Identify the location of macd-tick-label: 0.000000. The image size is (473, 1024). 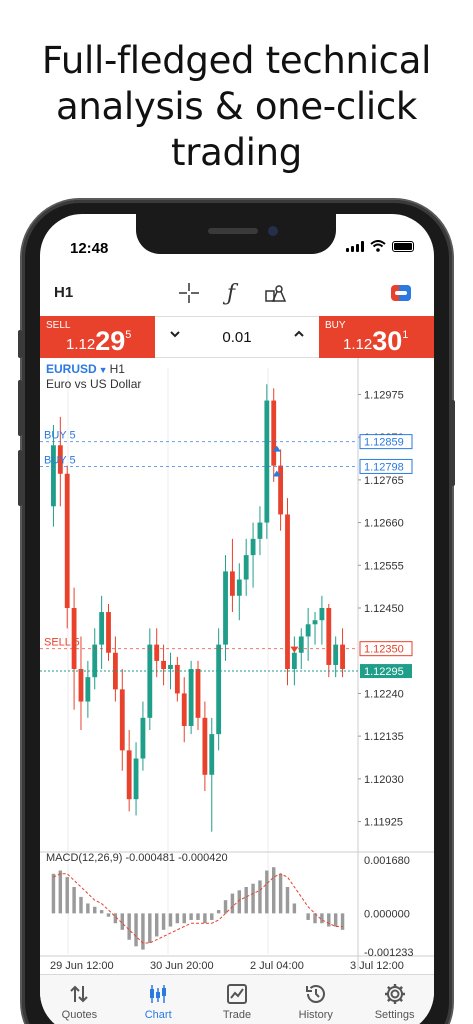
(387, 914).